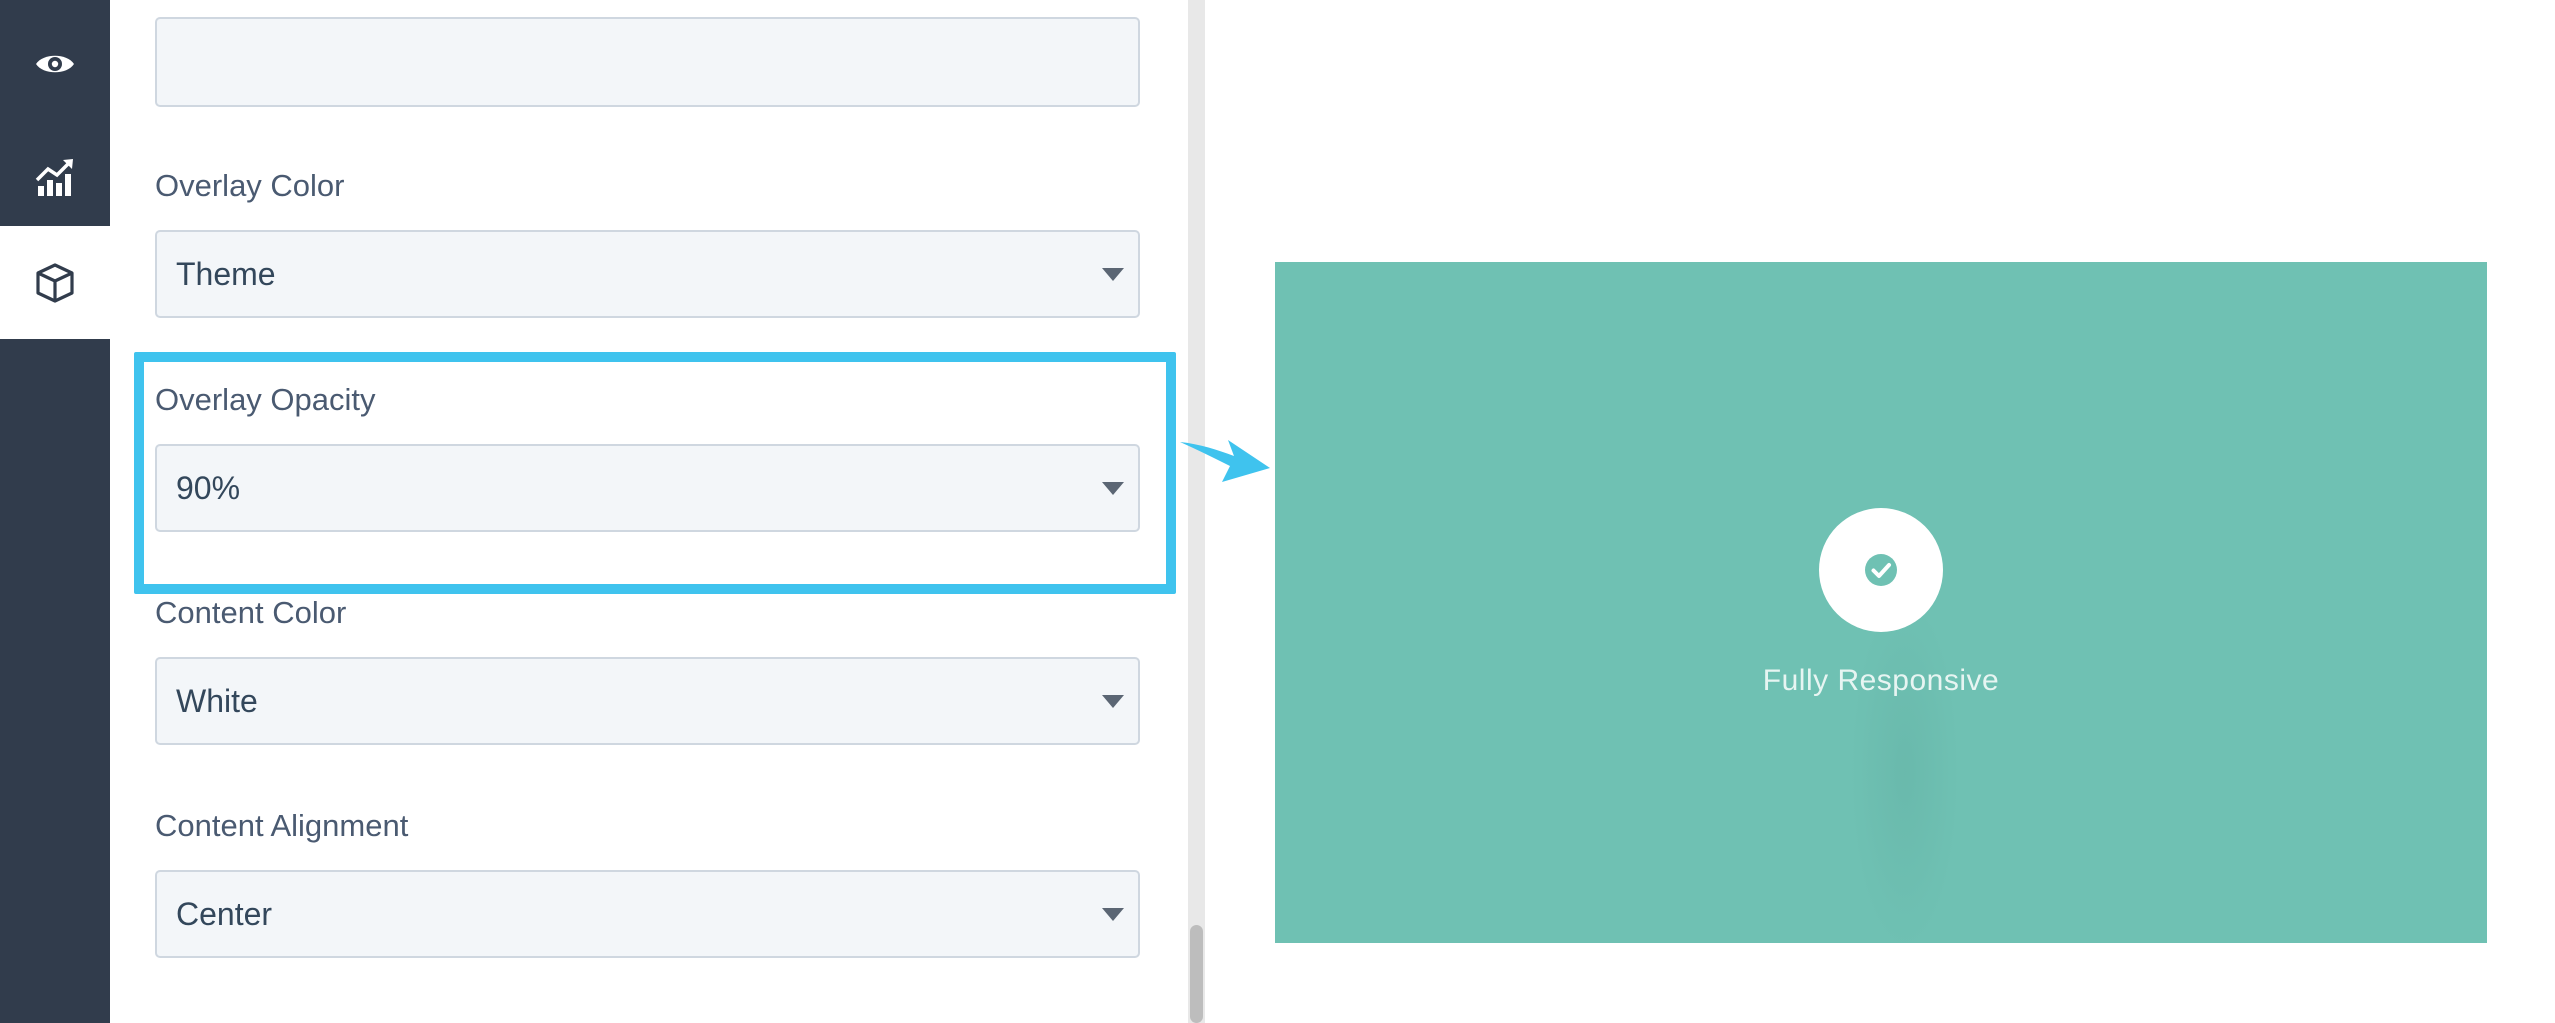  What do you see at coordinates (647, 62) in the screenshot?
I see `top-input-field` at bounding box center [647, 62].